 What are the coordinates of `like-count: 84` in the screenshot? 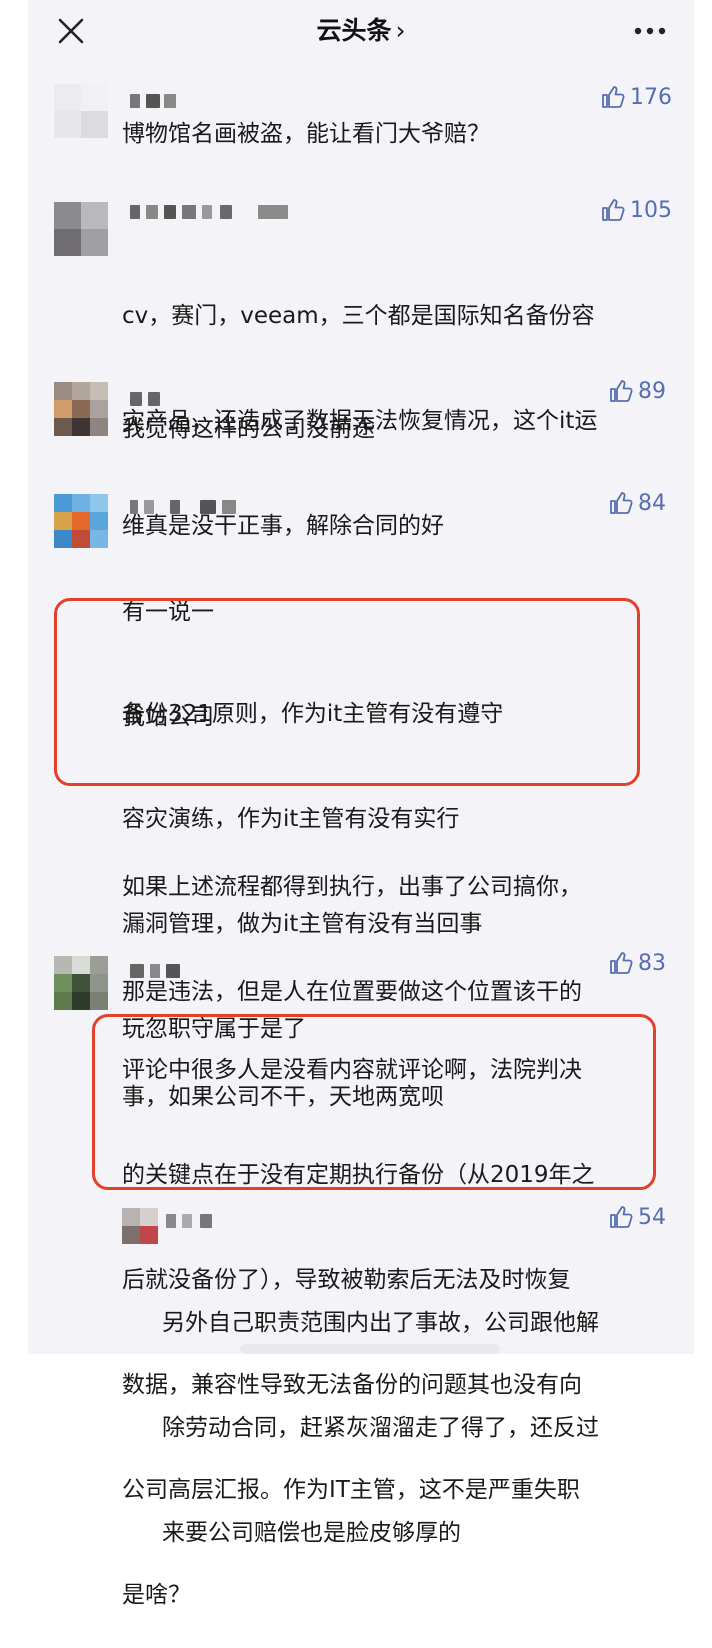 It's located at (652, 503).